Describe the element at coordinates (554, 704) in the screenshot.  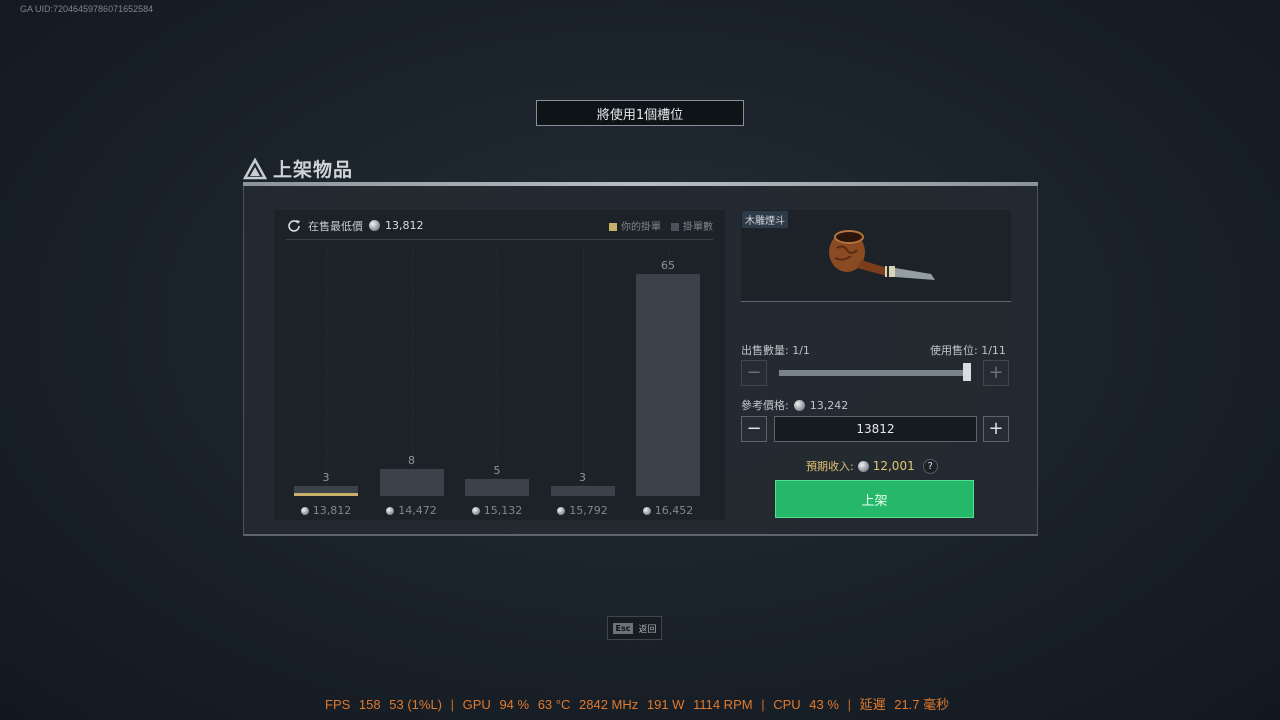
I see `osd-gpu-temp: 63 °C` at that location.